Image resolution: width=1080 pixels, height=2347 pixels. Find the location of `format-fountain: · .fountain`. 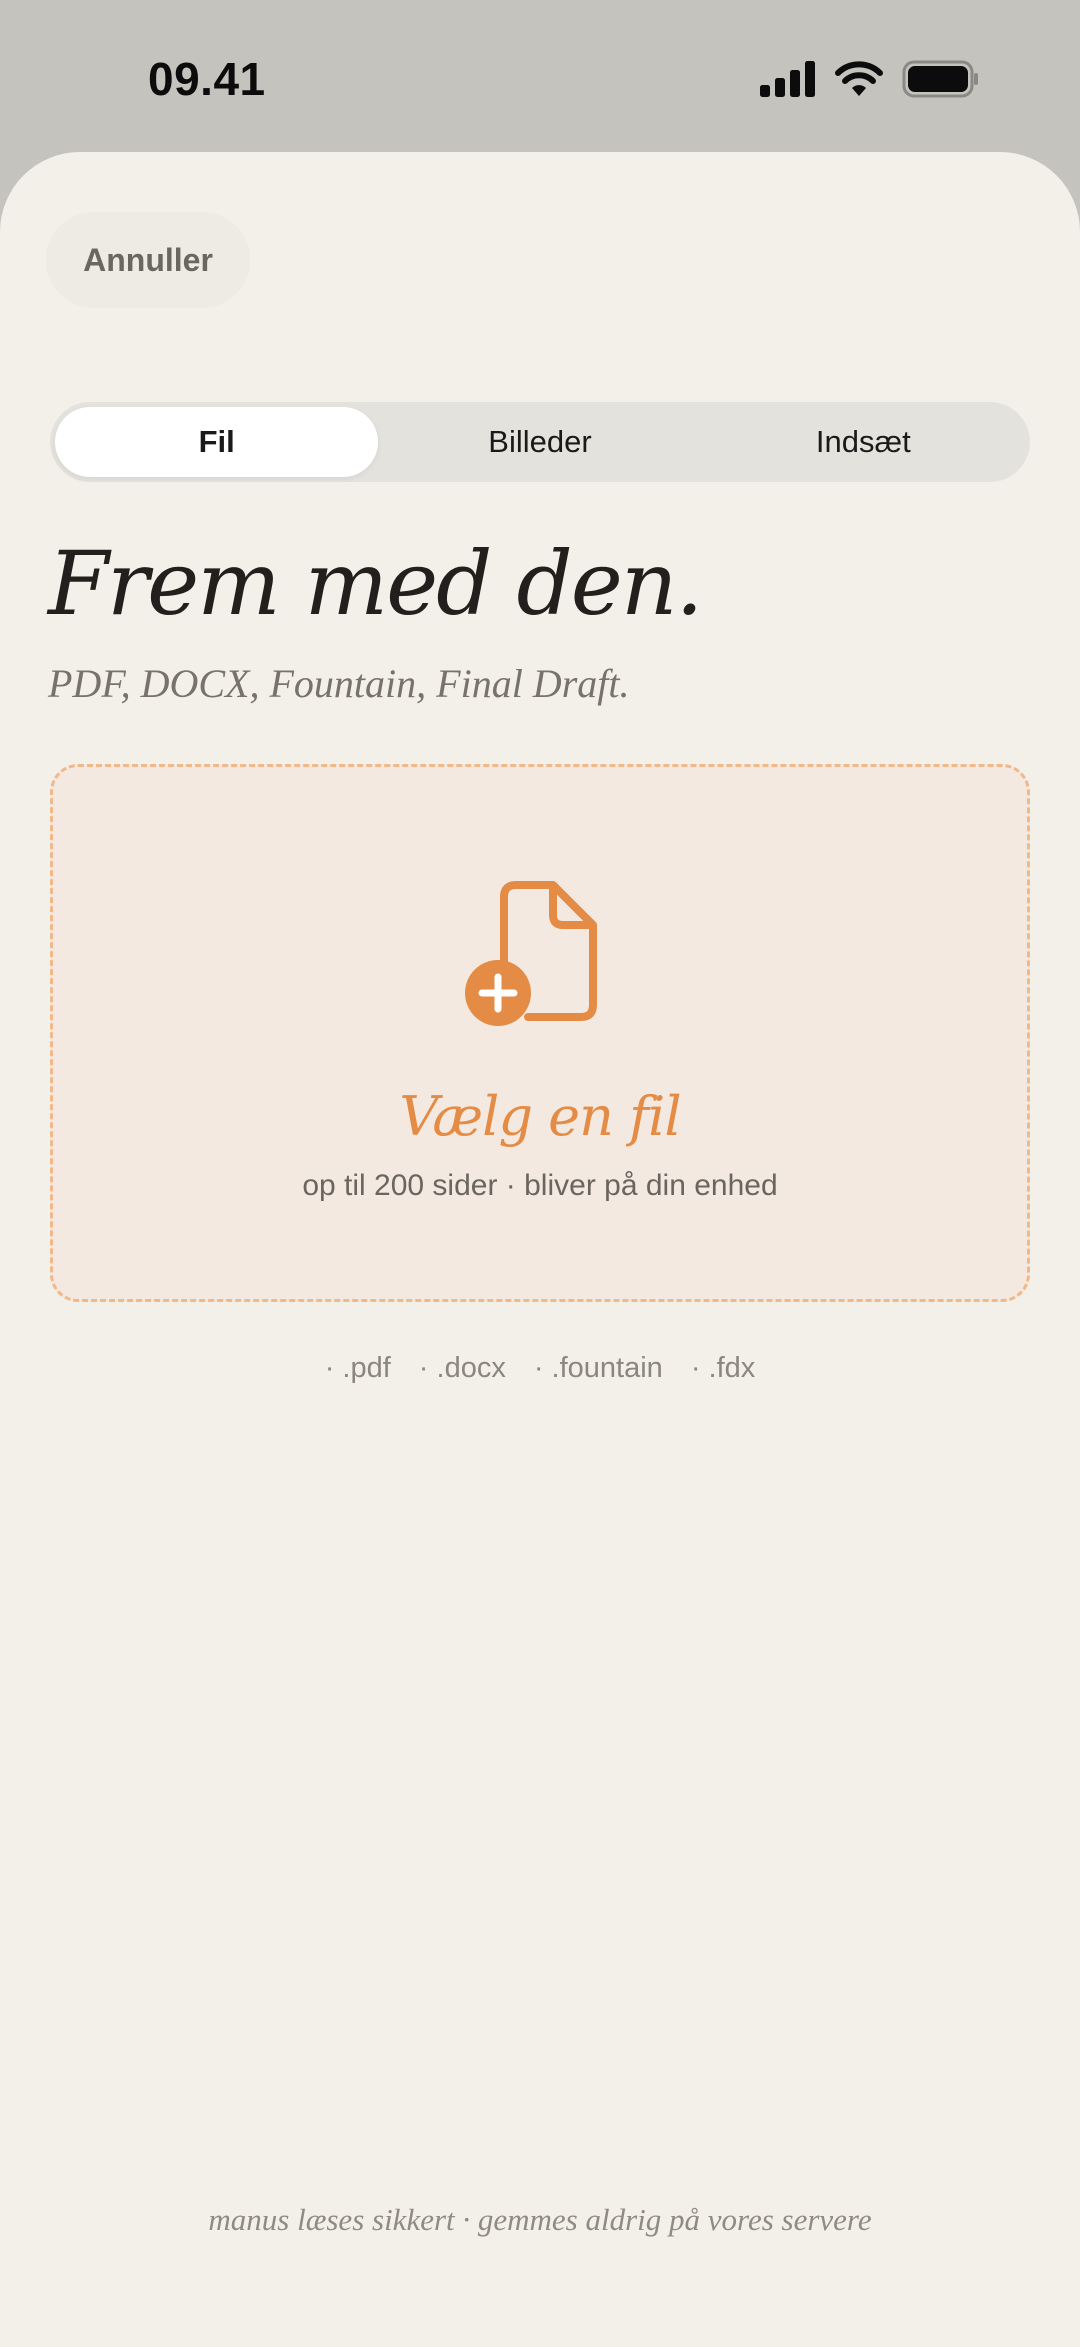

format-fountain: · .fountain is located at coordinates (598, 1368).